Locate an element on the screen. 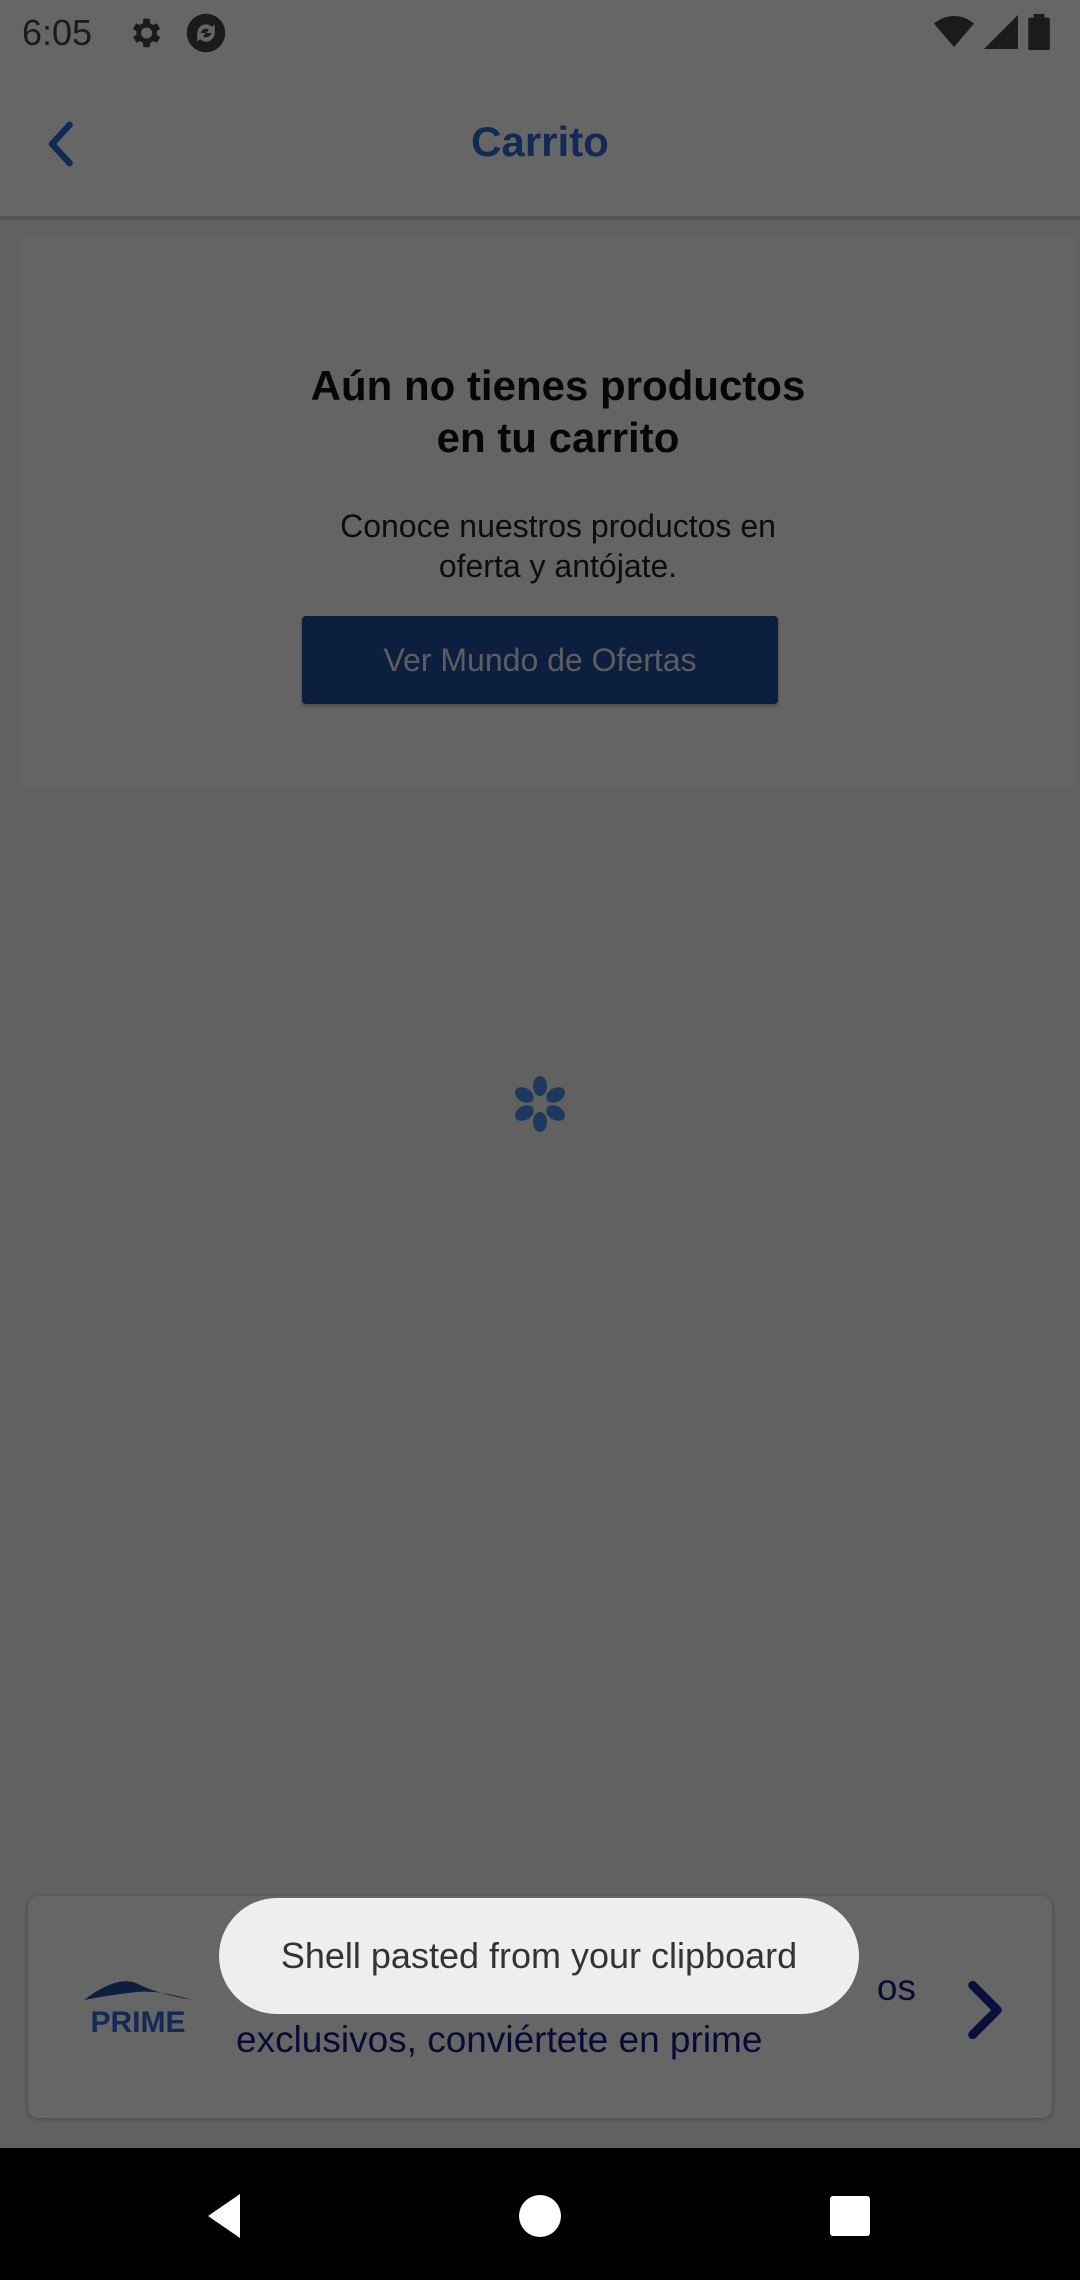  view-offers-button: Ver Mundo de Ofertas is located at coordinates (540, 660).